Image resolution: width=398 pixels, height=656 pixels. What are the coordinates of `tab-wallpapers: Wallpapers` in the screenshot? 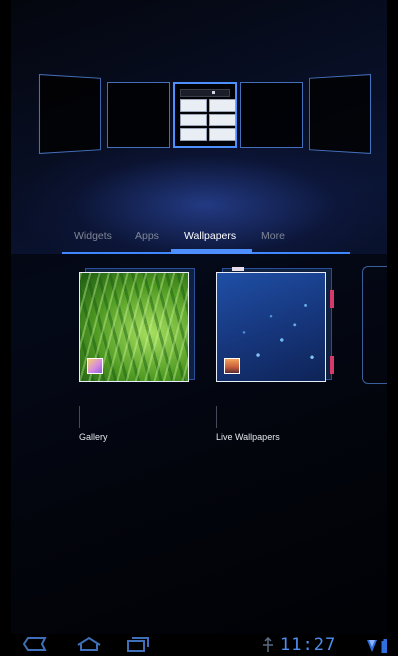 It's located at (210, 236).